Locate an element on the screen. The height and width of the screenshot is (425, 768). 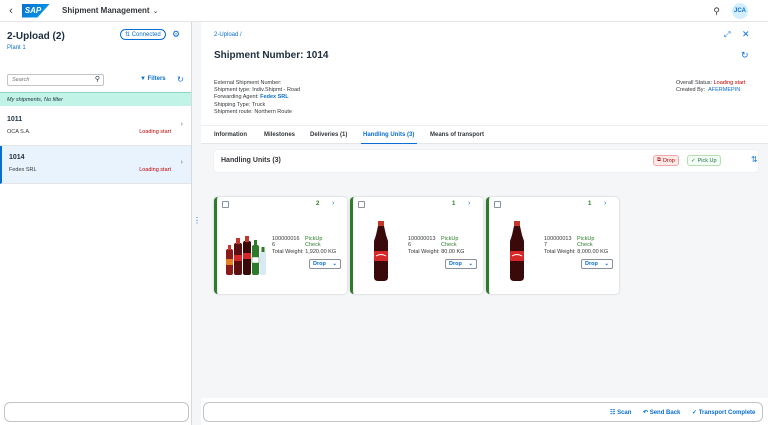
close-icon: ✕ is located at coordinates (746, 34).